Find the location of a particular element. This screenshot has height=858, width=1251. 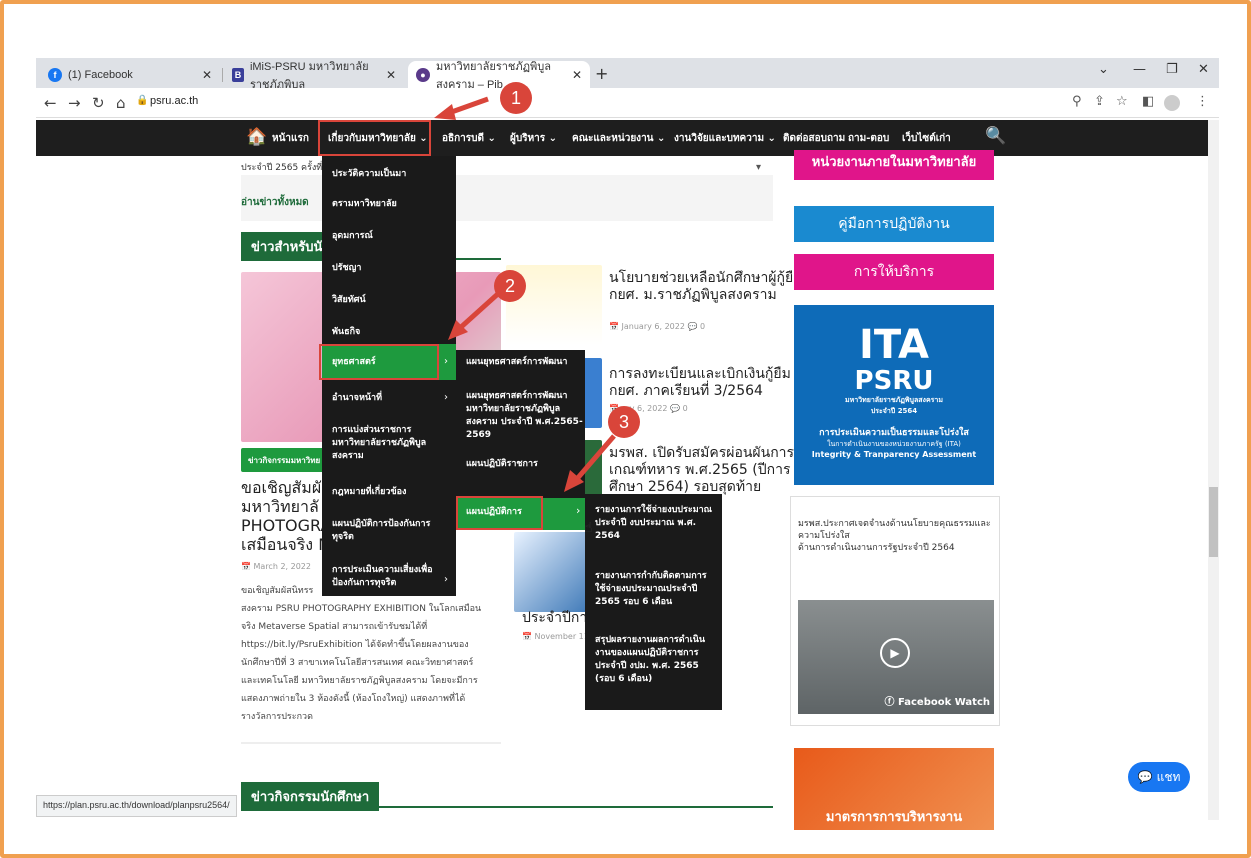

restore-icon: ❐ is located at coordinates (1172, 69).